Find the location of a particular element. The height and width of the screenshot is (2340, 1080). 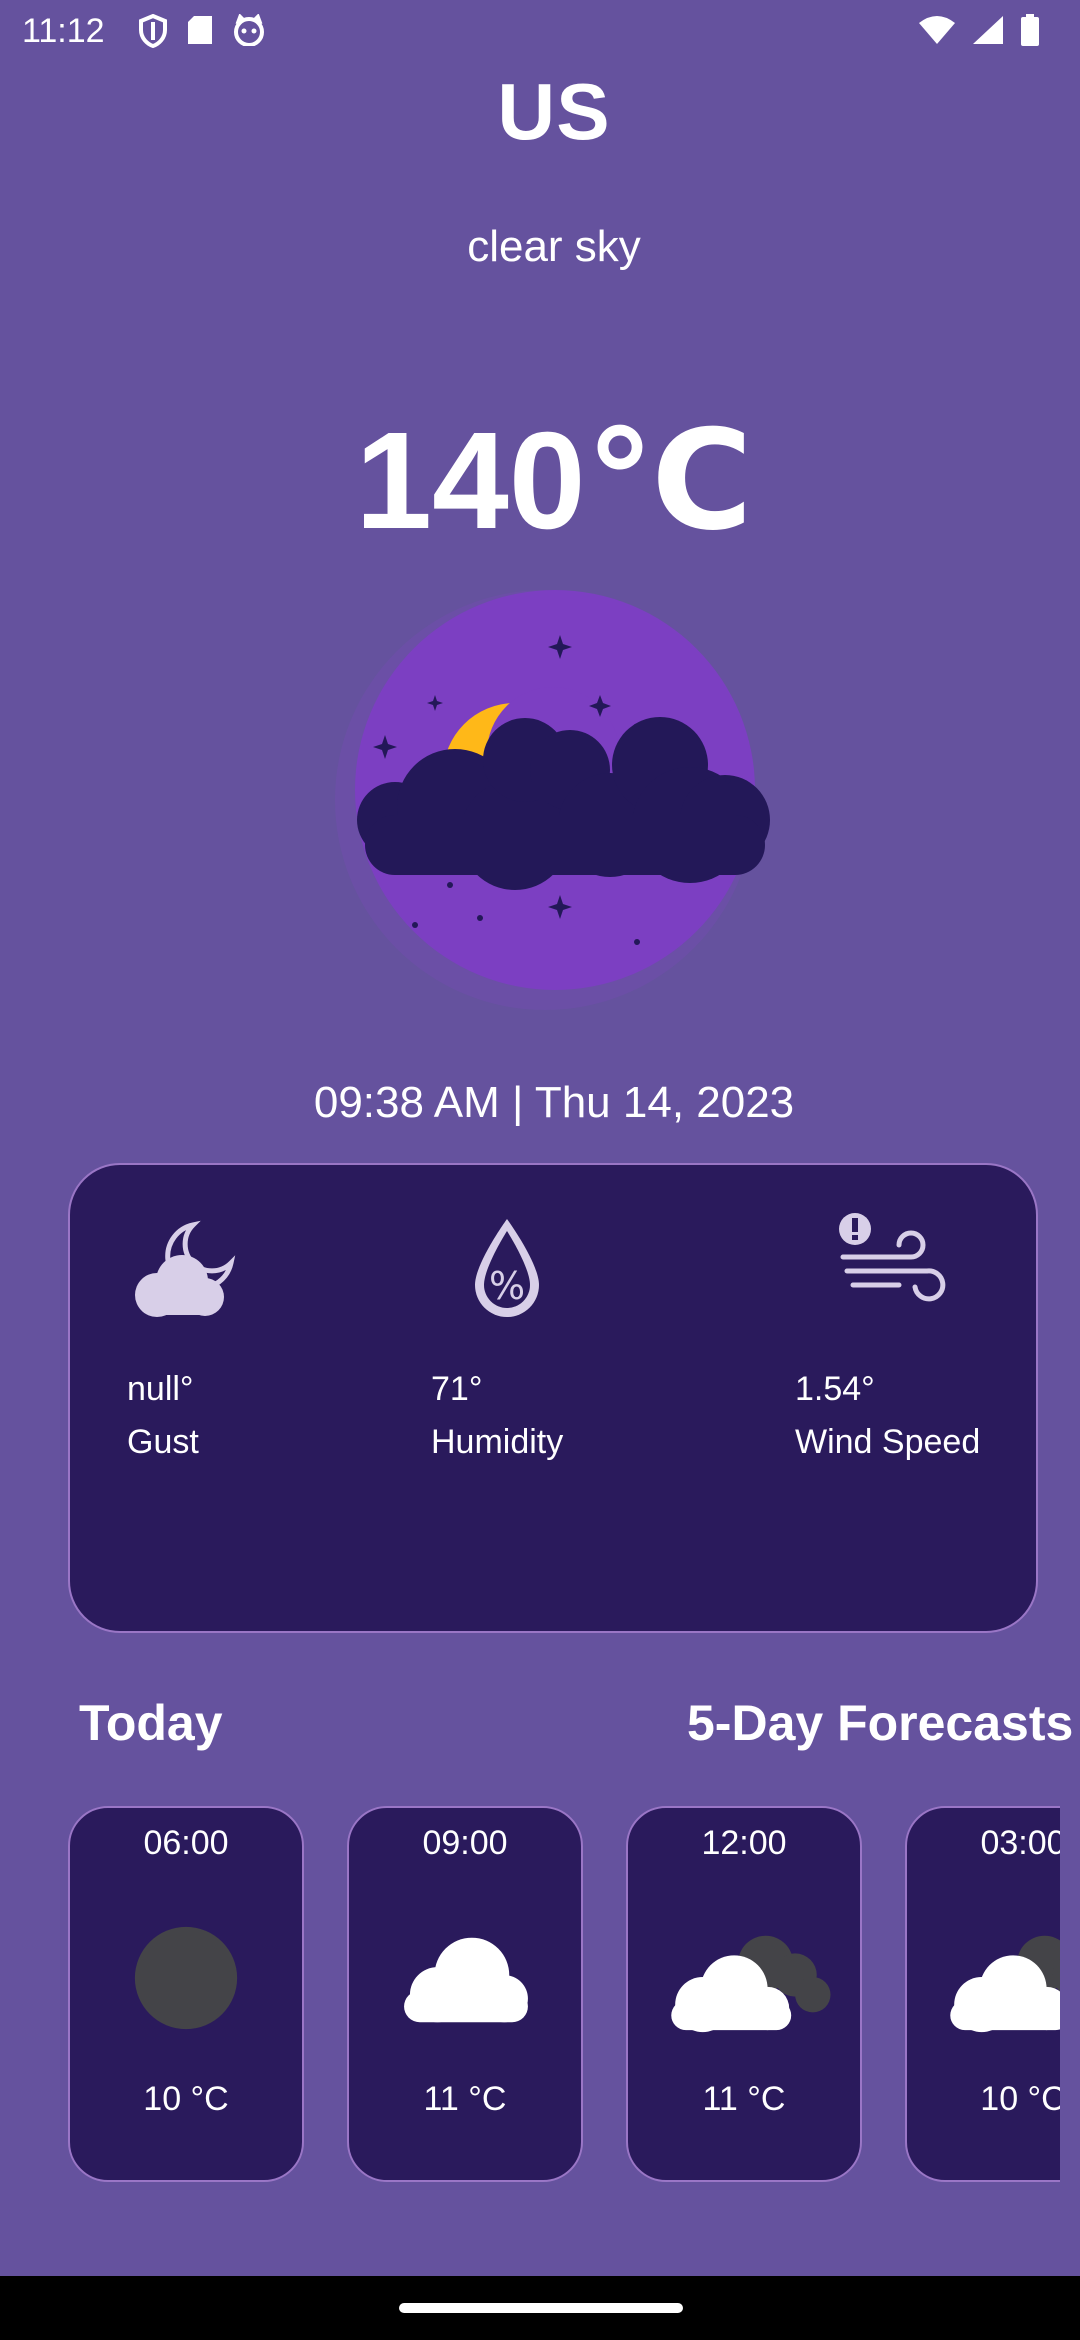

wind-speed-label: Wind Speed is located at coordinates (888, 1442).